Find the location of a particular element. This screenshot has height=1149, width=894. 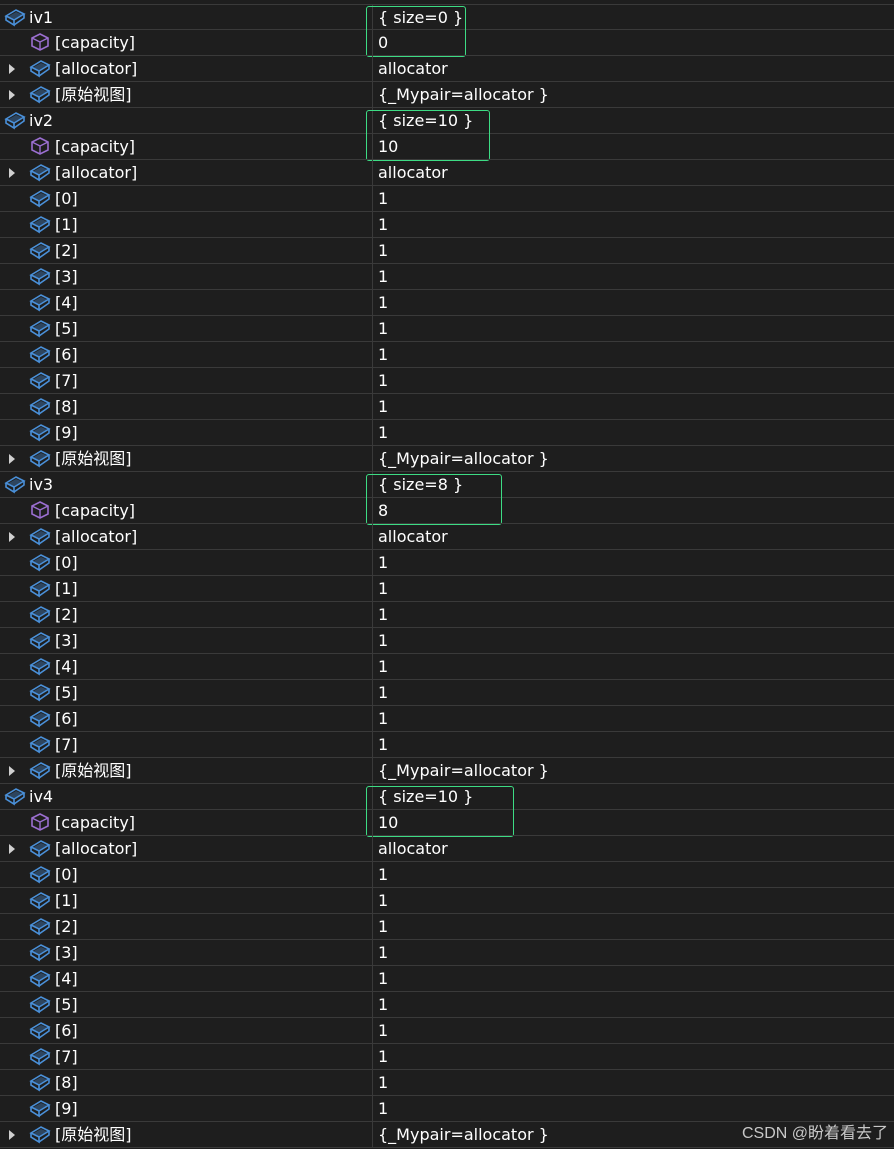

value-cell: 8 is located at coordinates (381, 510).